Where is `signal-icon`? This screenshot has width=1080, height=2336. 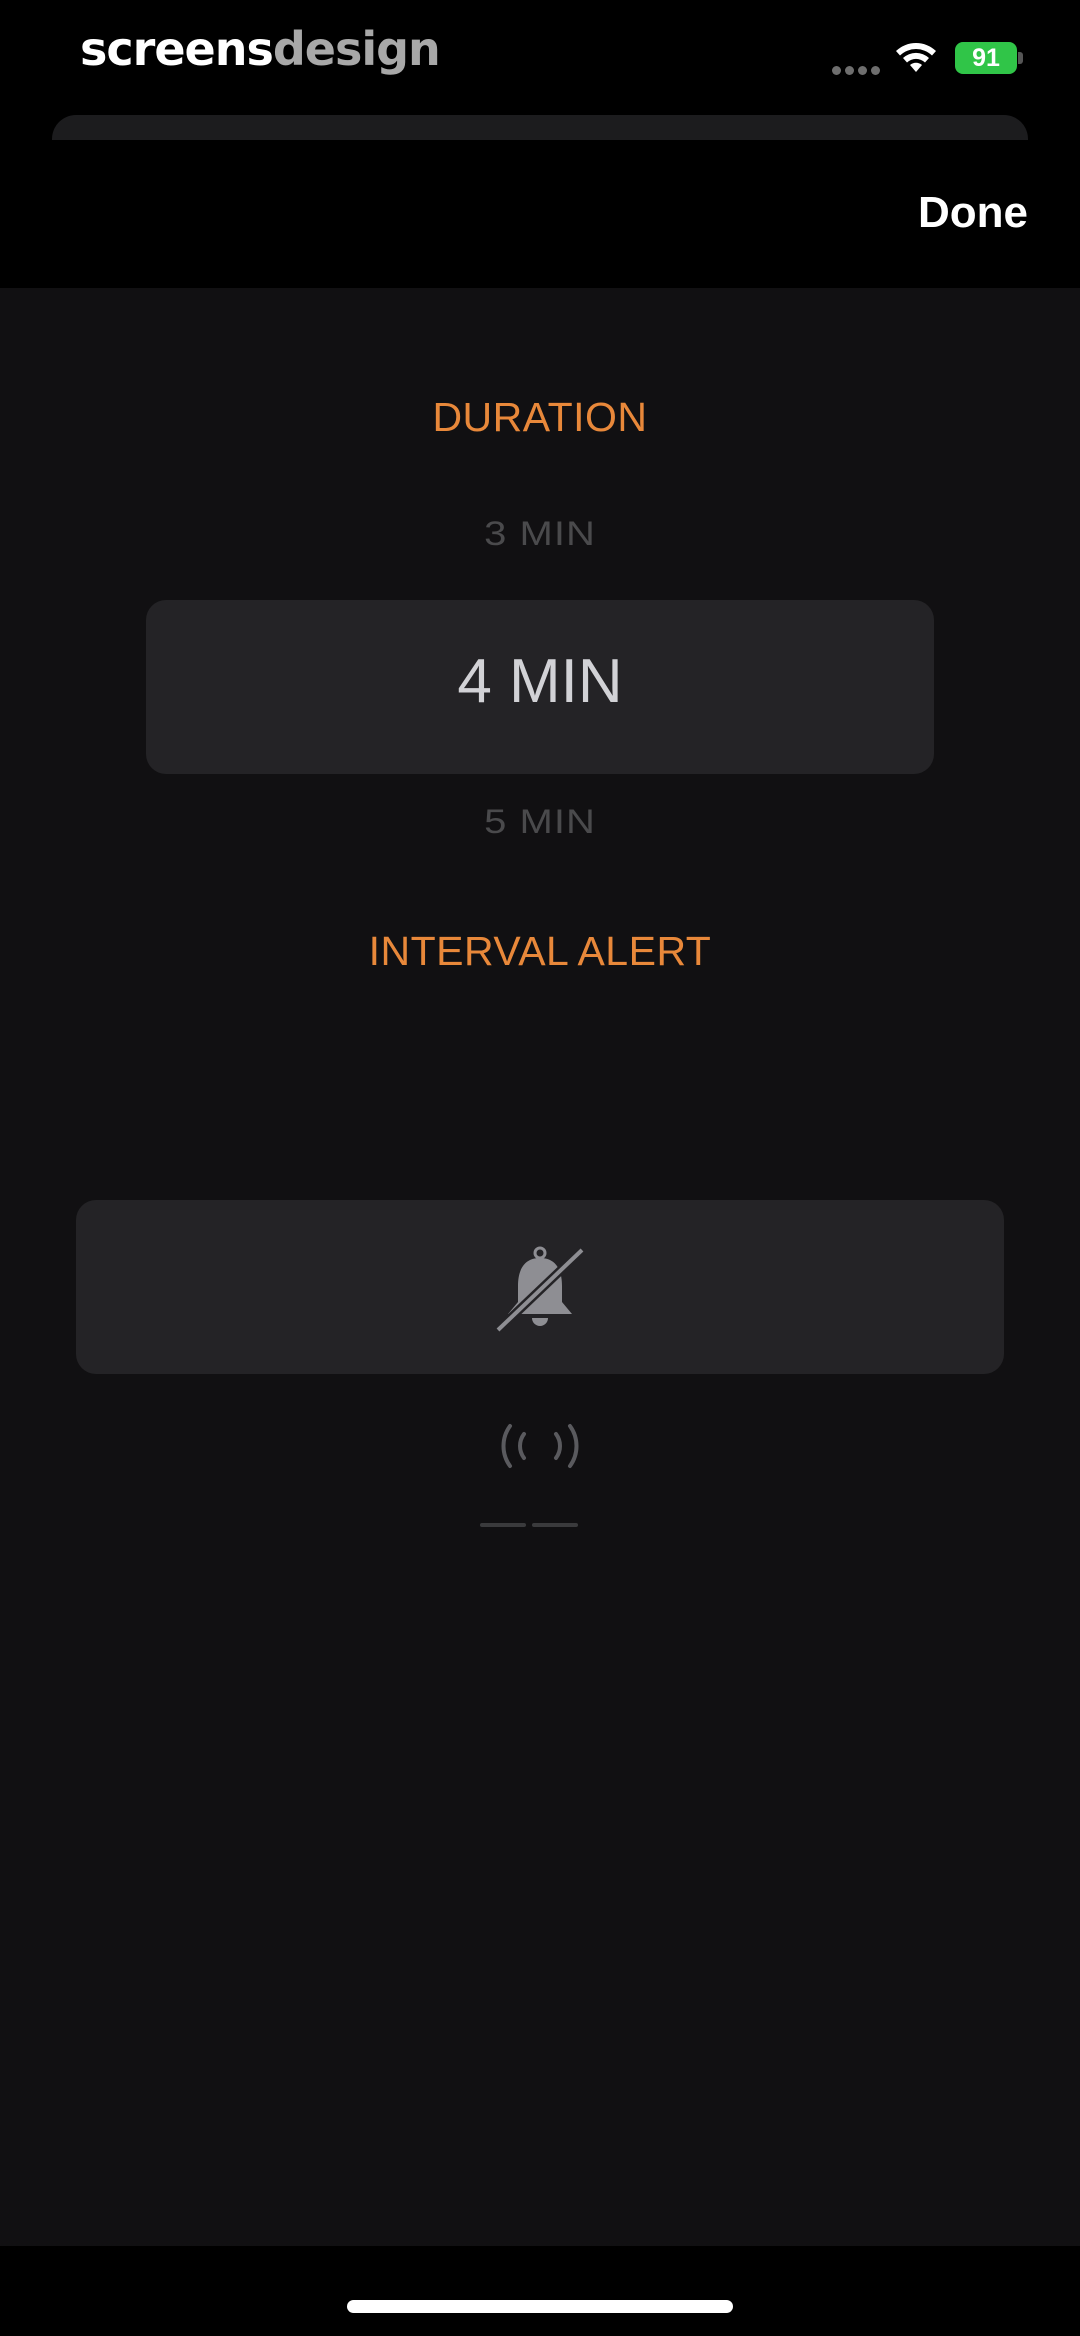
signal-icon is located at coordinates (858, 68).